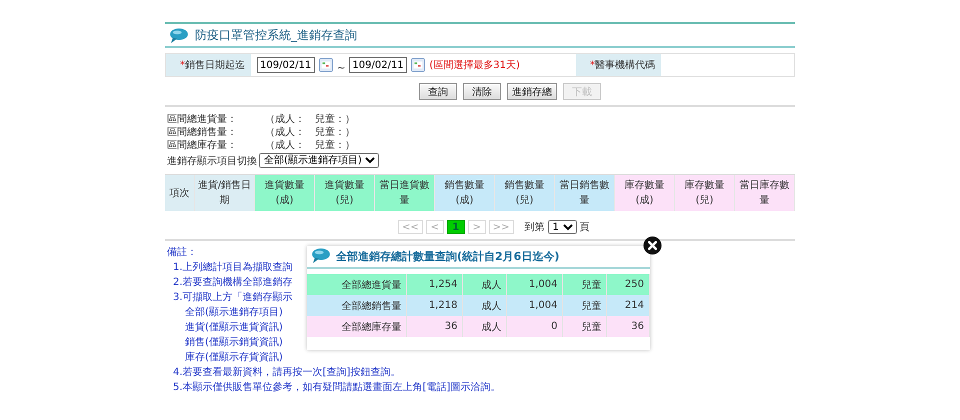 Image resolution: width=960 pixels, height=420 pixels. What do you see at coordinates (180, 193) in the screenshot?
I see `column-header: 項次` at bounding box center [180, 193].